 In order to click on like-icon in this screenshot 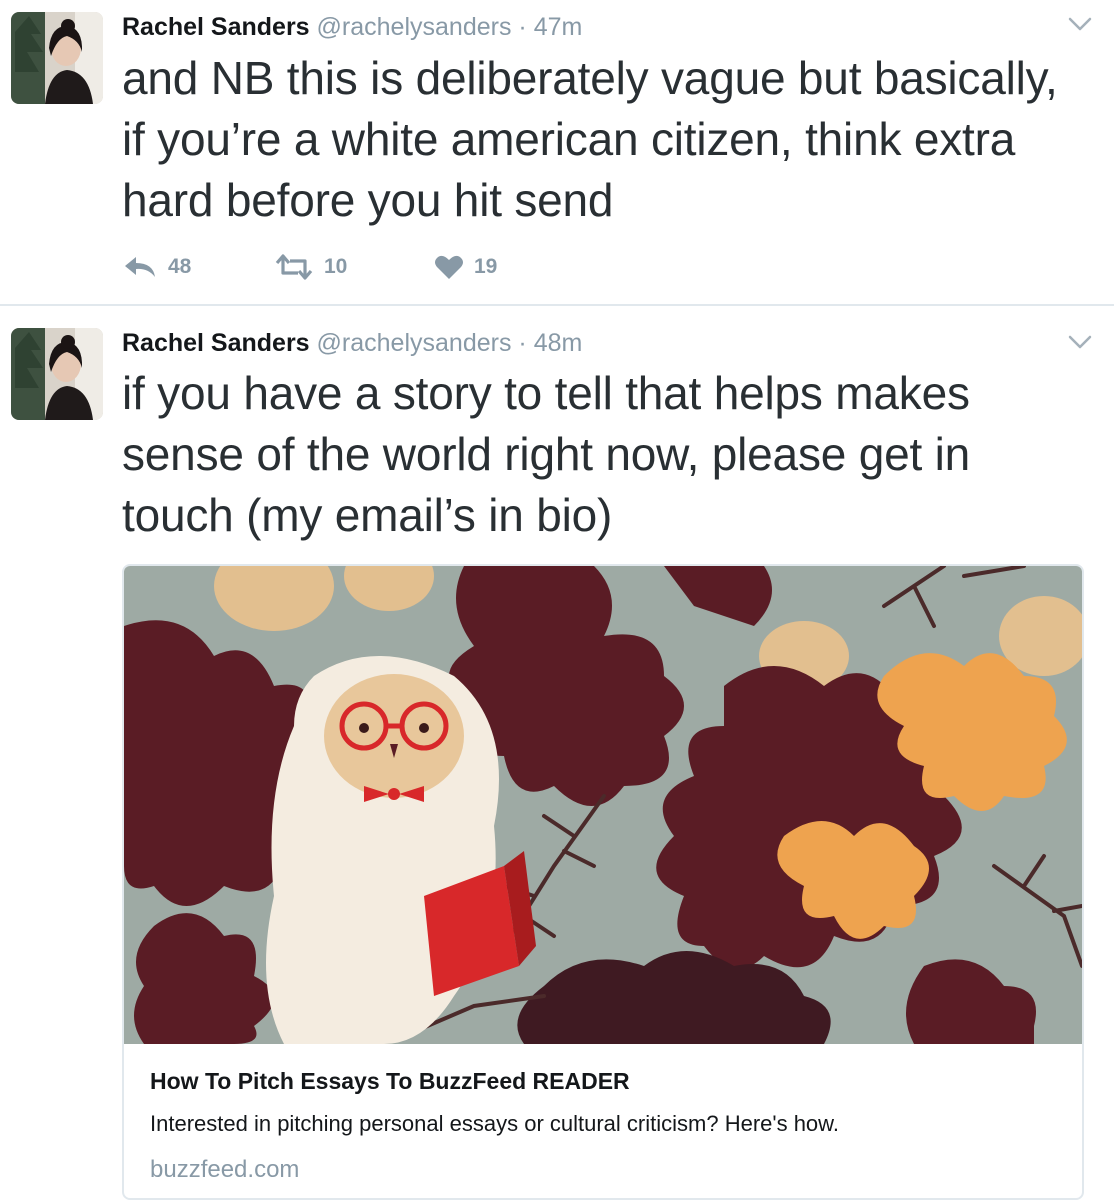, I will do `click(449, 267)`.